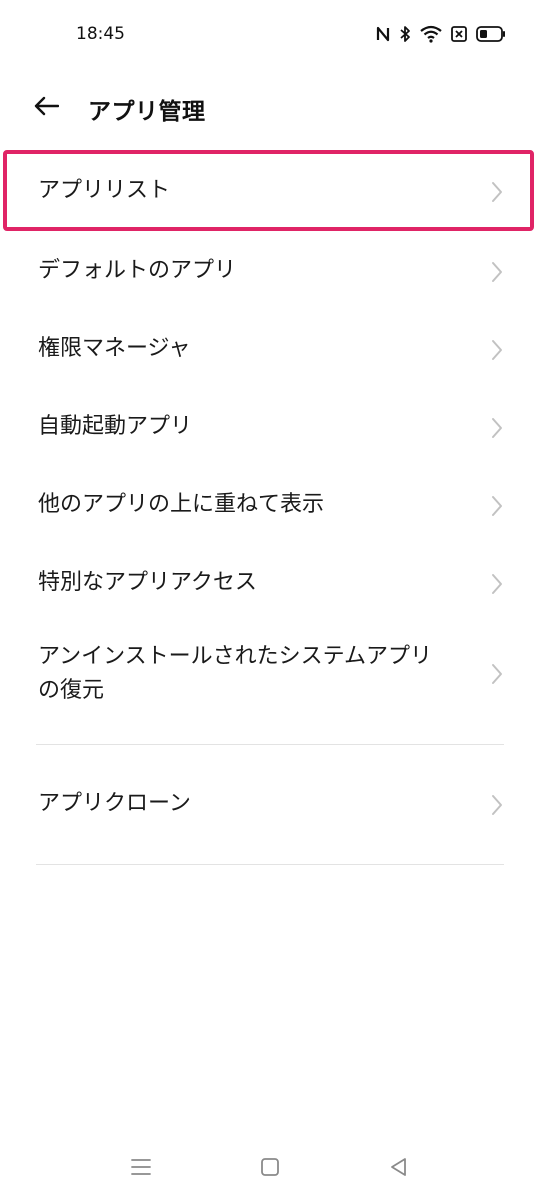  Describe the element at coordinates (147, 582) in the screenshot. I see `menu-item-label: 特別なアプリアクセス` at that location.